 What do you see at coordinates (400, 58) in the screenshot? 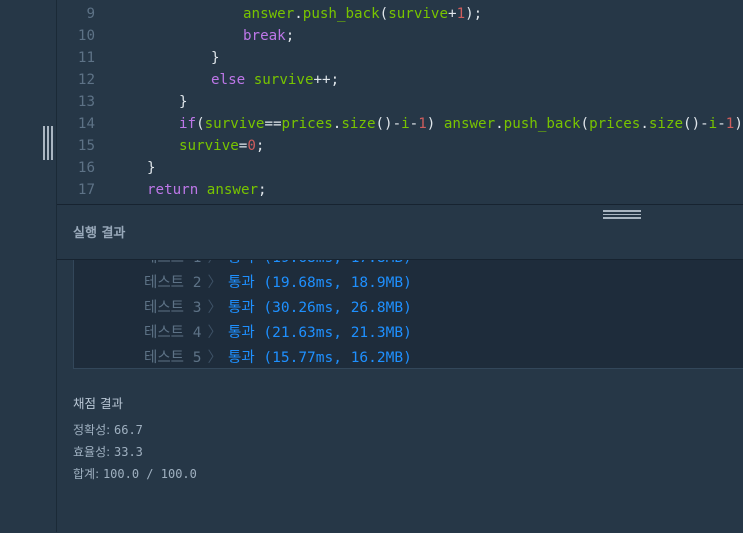
I see `code-line: 11}` at bounding box center [400, 58].